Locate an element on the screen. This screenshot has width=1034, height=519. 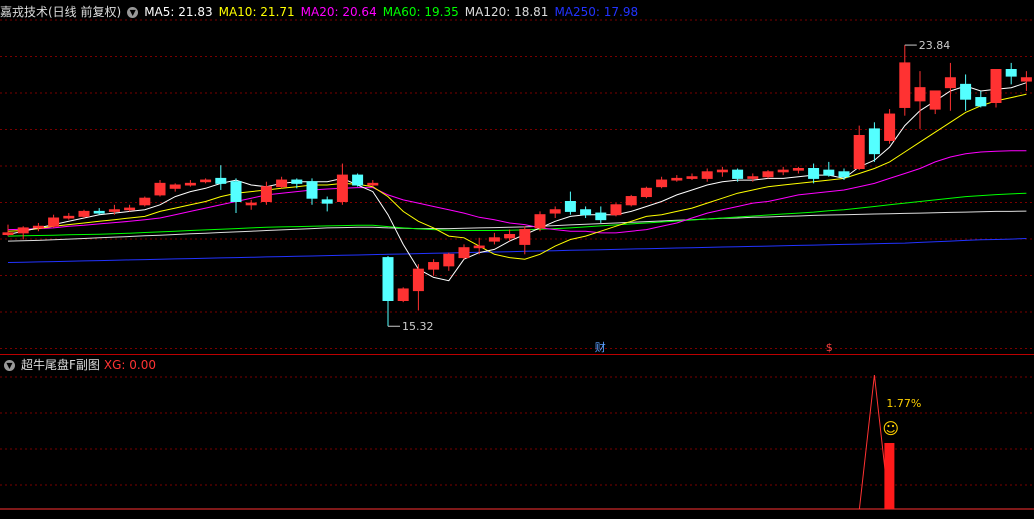
xg-value: XG: 0.00 is located at coordinates (130, 365).